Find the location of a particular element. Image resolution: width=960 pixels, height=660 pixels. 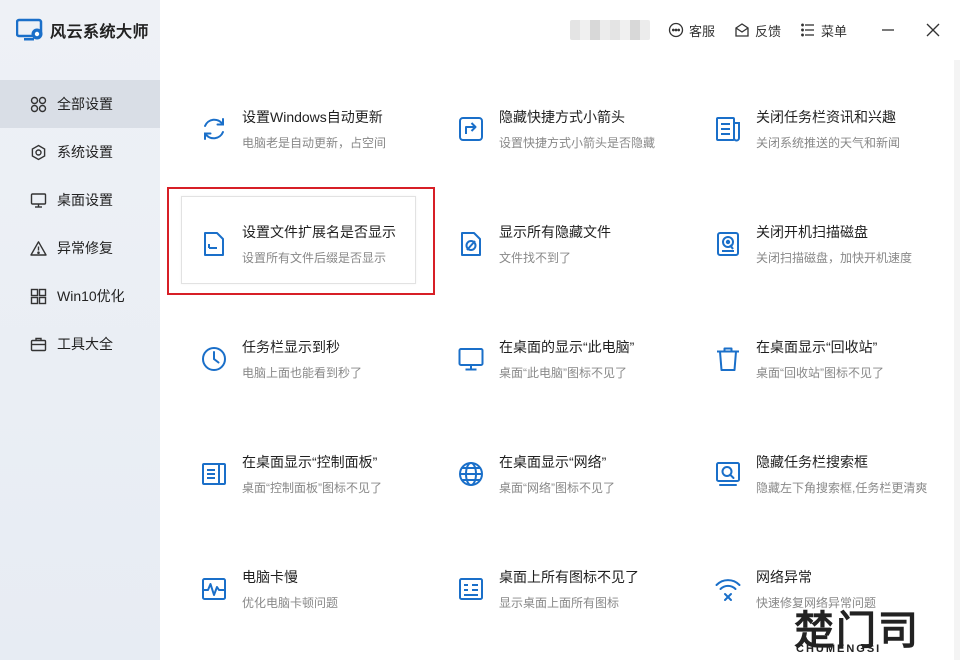

setting-card-taskbar-news: 关闭任务栏资讯和兴趣 关闭系统推送的天气和新闻 is located at coordinates (819, 130).